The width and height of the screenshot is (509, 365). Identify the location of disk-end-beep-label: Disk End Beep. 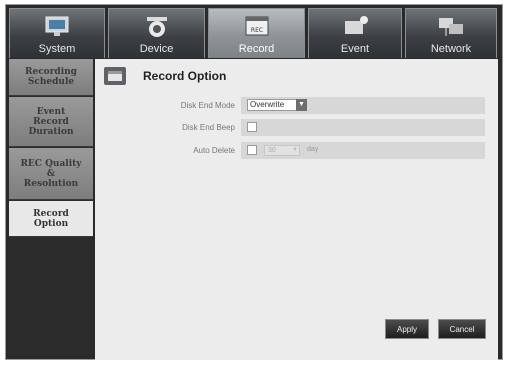
(208, 127).